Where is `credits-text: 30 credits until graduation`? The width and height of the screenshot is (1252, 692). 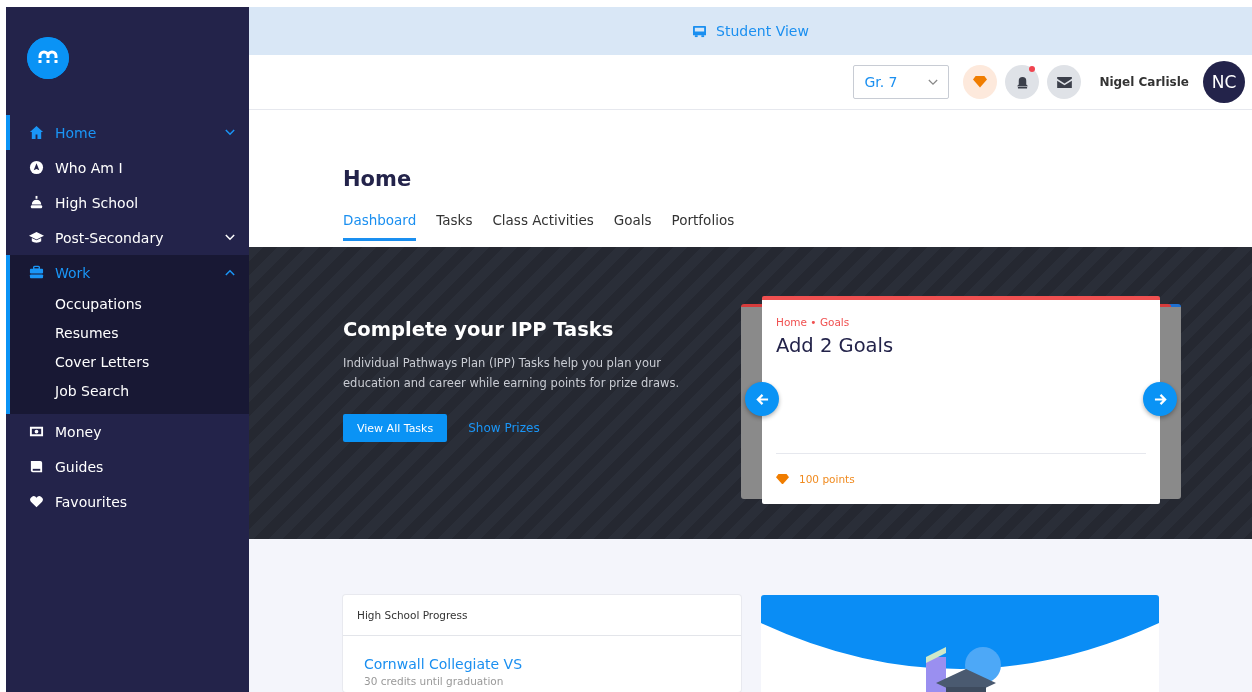
credits-text: 30 credits until graduation is located at coordinates (434, 681).